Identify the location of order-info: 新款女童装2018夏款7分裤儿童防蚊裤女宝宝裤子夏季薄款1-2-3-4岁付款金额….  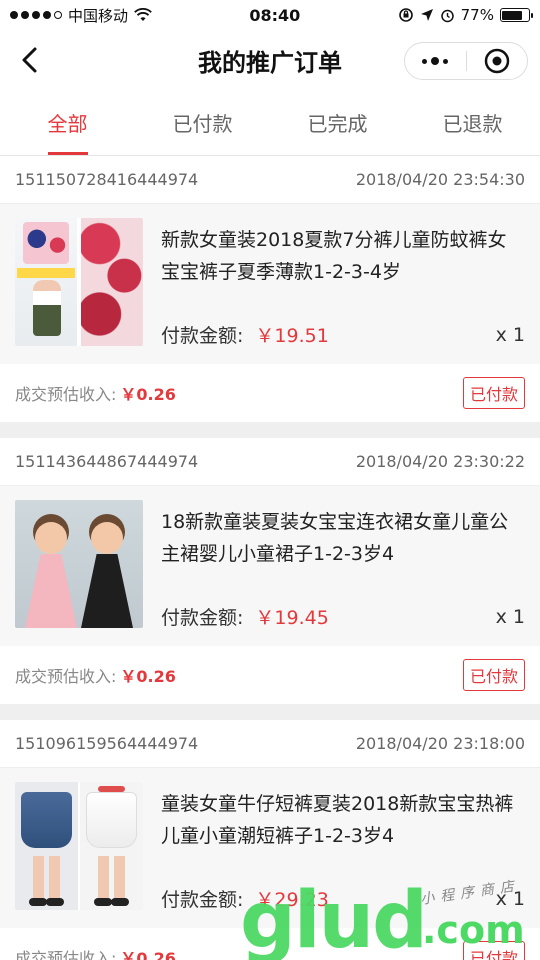
(343, 284).